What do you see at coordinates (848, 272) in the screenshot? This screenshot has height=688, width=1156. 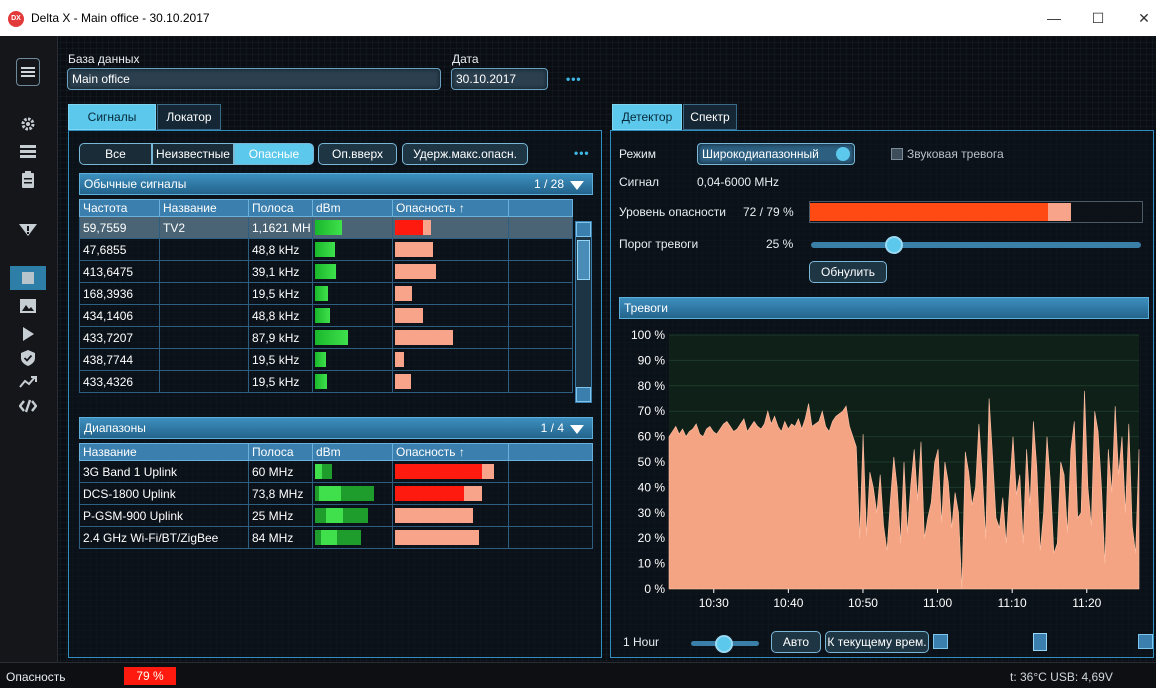 I see `reset-button: Обнулить` at bounding box center [848, 272].